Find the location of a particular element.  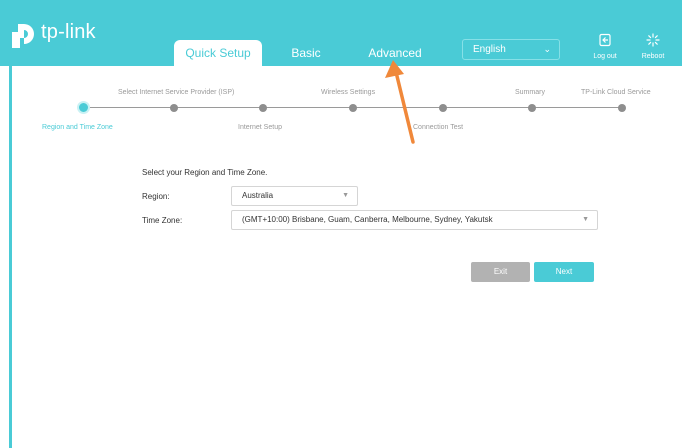

region-select: Australia ▼ is located at coordinates (294, 196).